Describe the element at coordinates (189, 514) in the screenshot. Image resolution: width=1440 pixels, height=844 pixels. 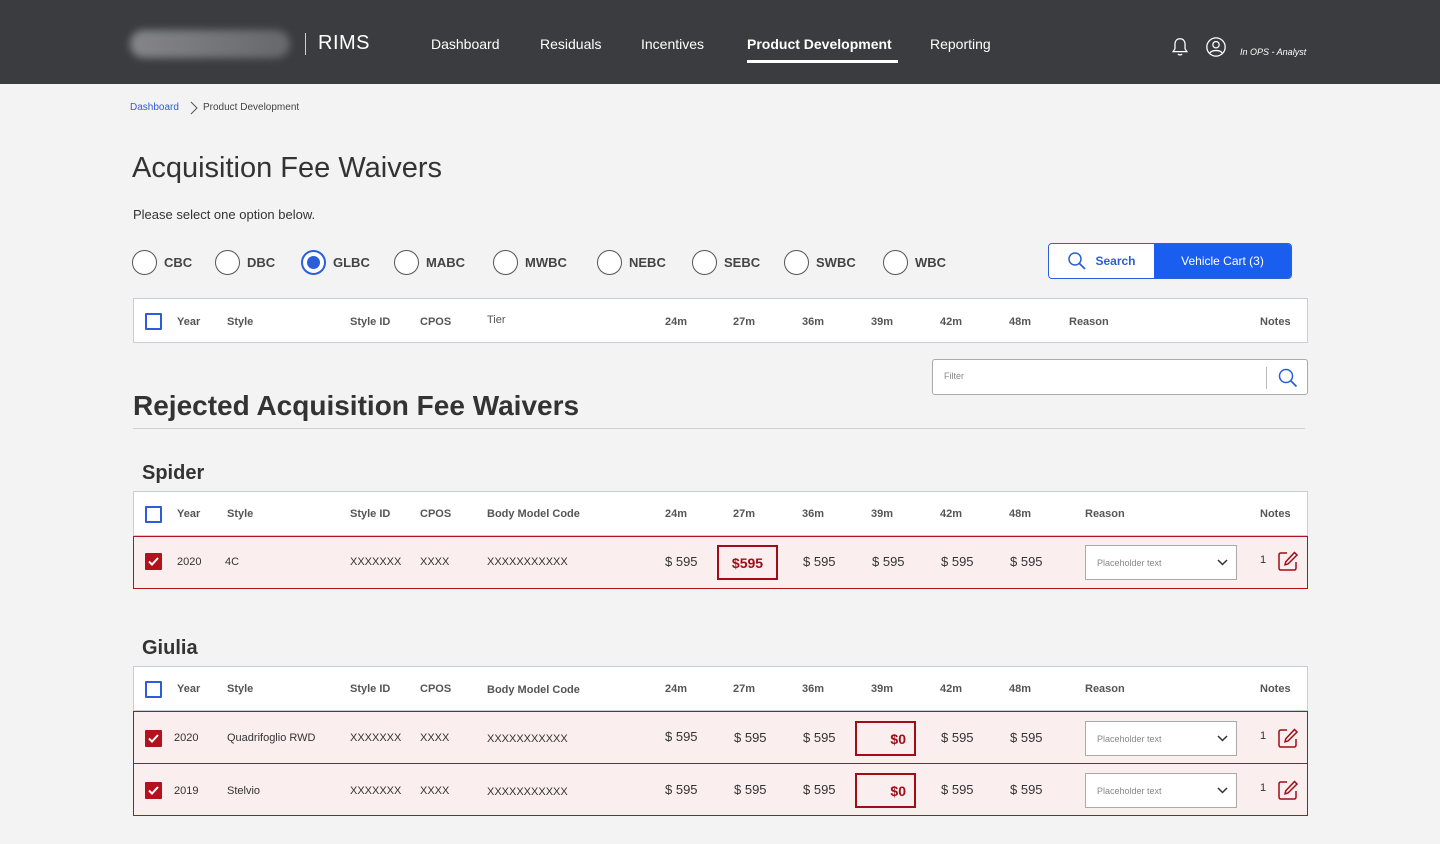
I see `column-header-year: Year` at that location.